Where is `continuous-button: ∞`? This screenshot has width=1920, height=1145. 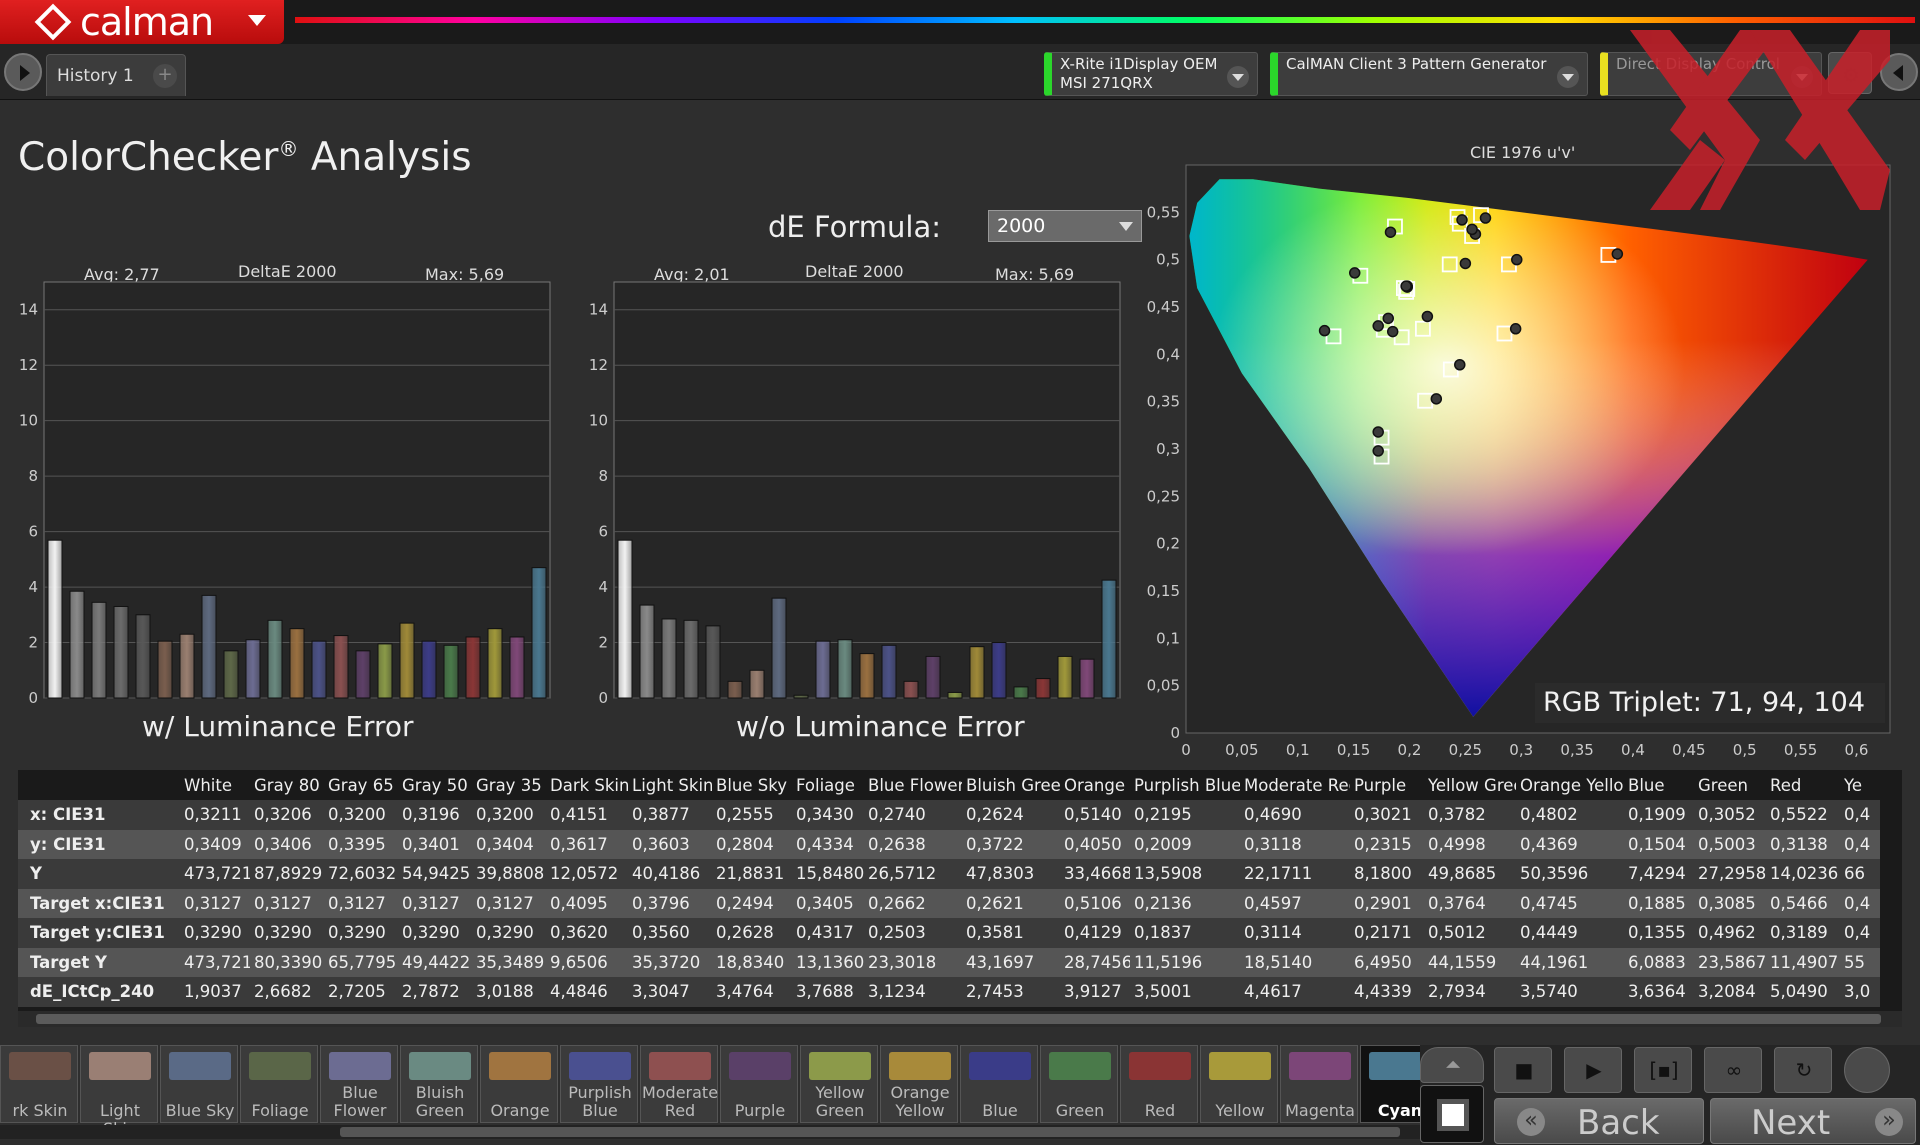
continuous-button: ∞ is located at coordinates (1733, 1070).